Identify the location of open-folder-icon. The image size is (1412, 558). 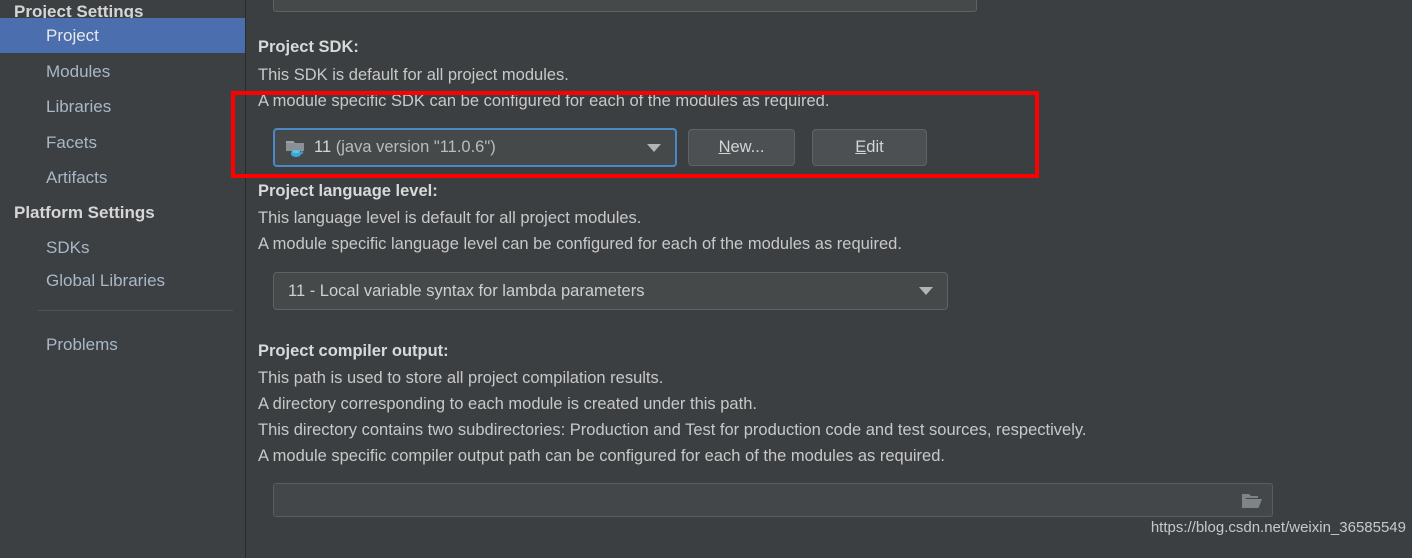
(1252, 501).